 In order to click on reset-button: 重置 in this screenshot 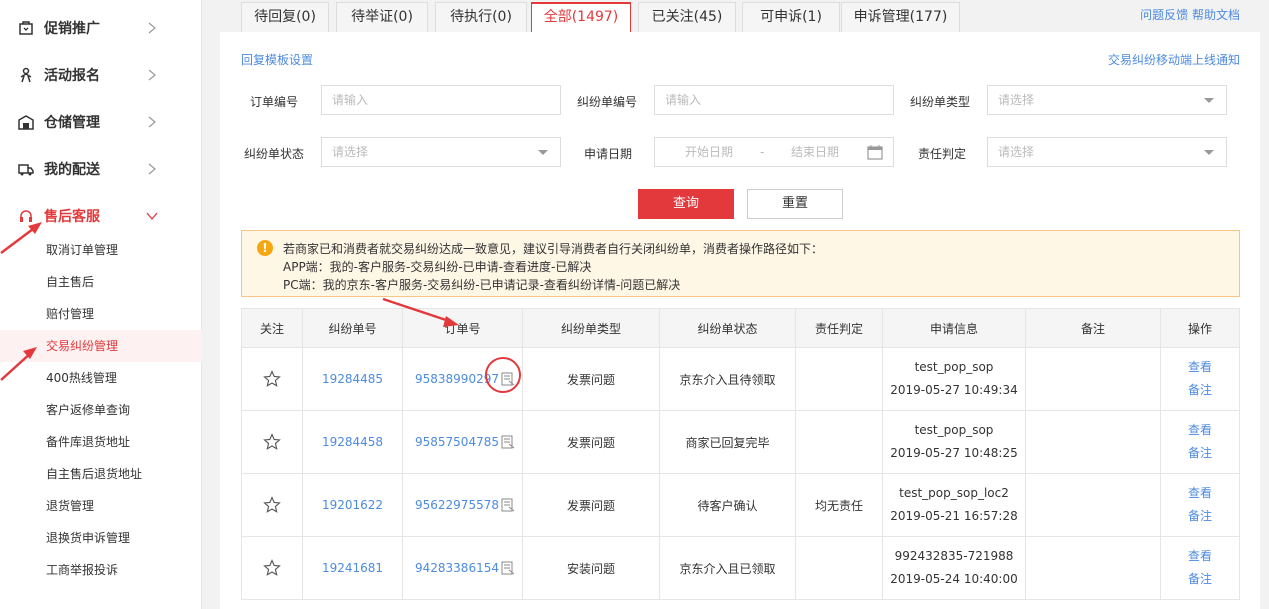, I will do `click(795, 204)`.